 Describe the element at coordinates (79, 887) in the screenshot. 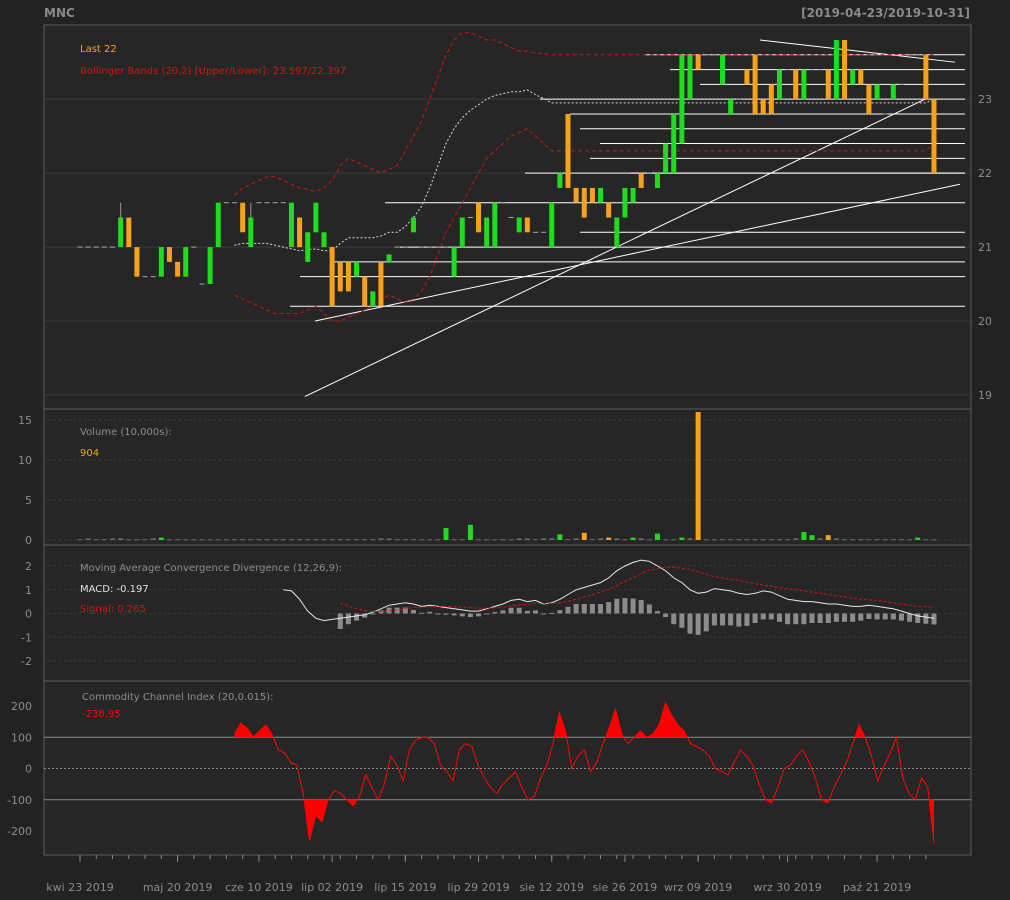

I see `x-axis-tick-label: kwi 23 2019` at that location.